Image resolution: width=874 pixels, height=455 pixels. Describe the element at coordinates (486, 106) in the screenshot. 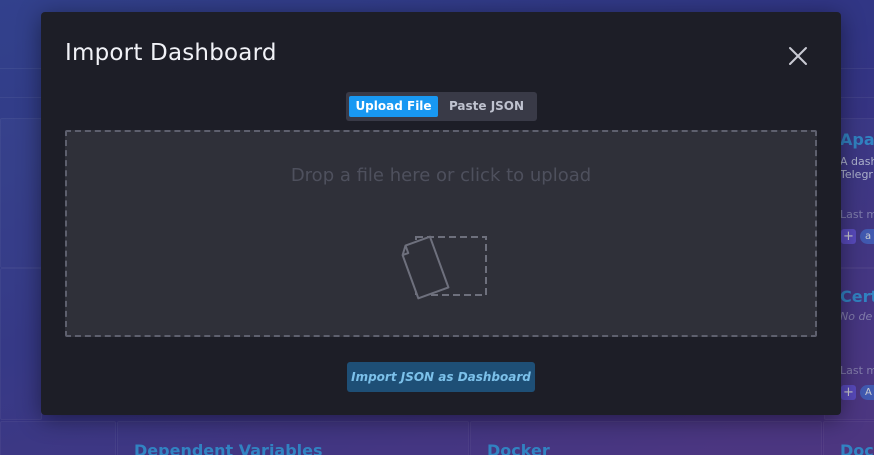

I see `paste-json-tab: Paste JSON` at that location.